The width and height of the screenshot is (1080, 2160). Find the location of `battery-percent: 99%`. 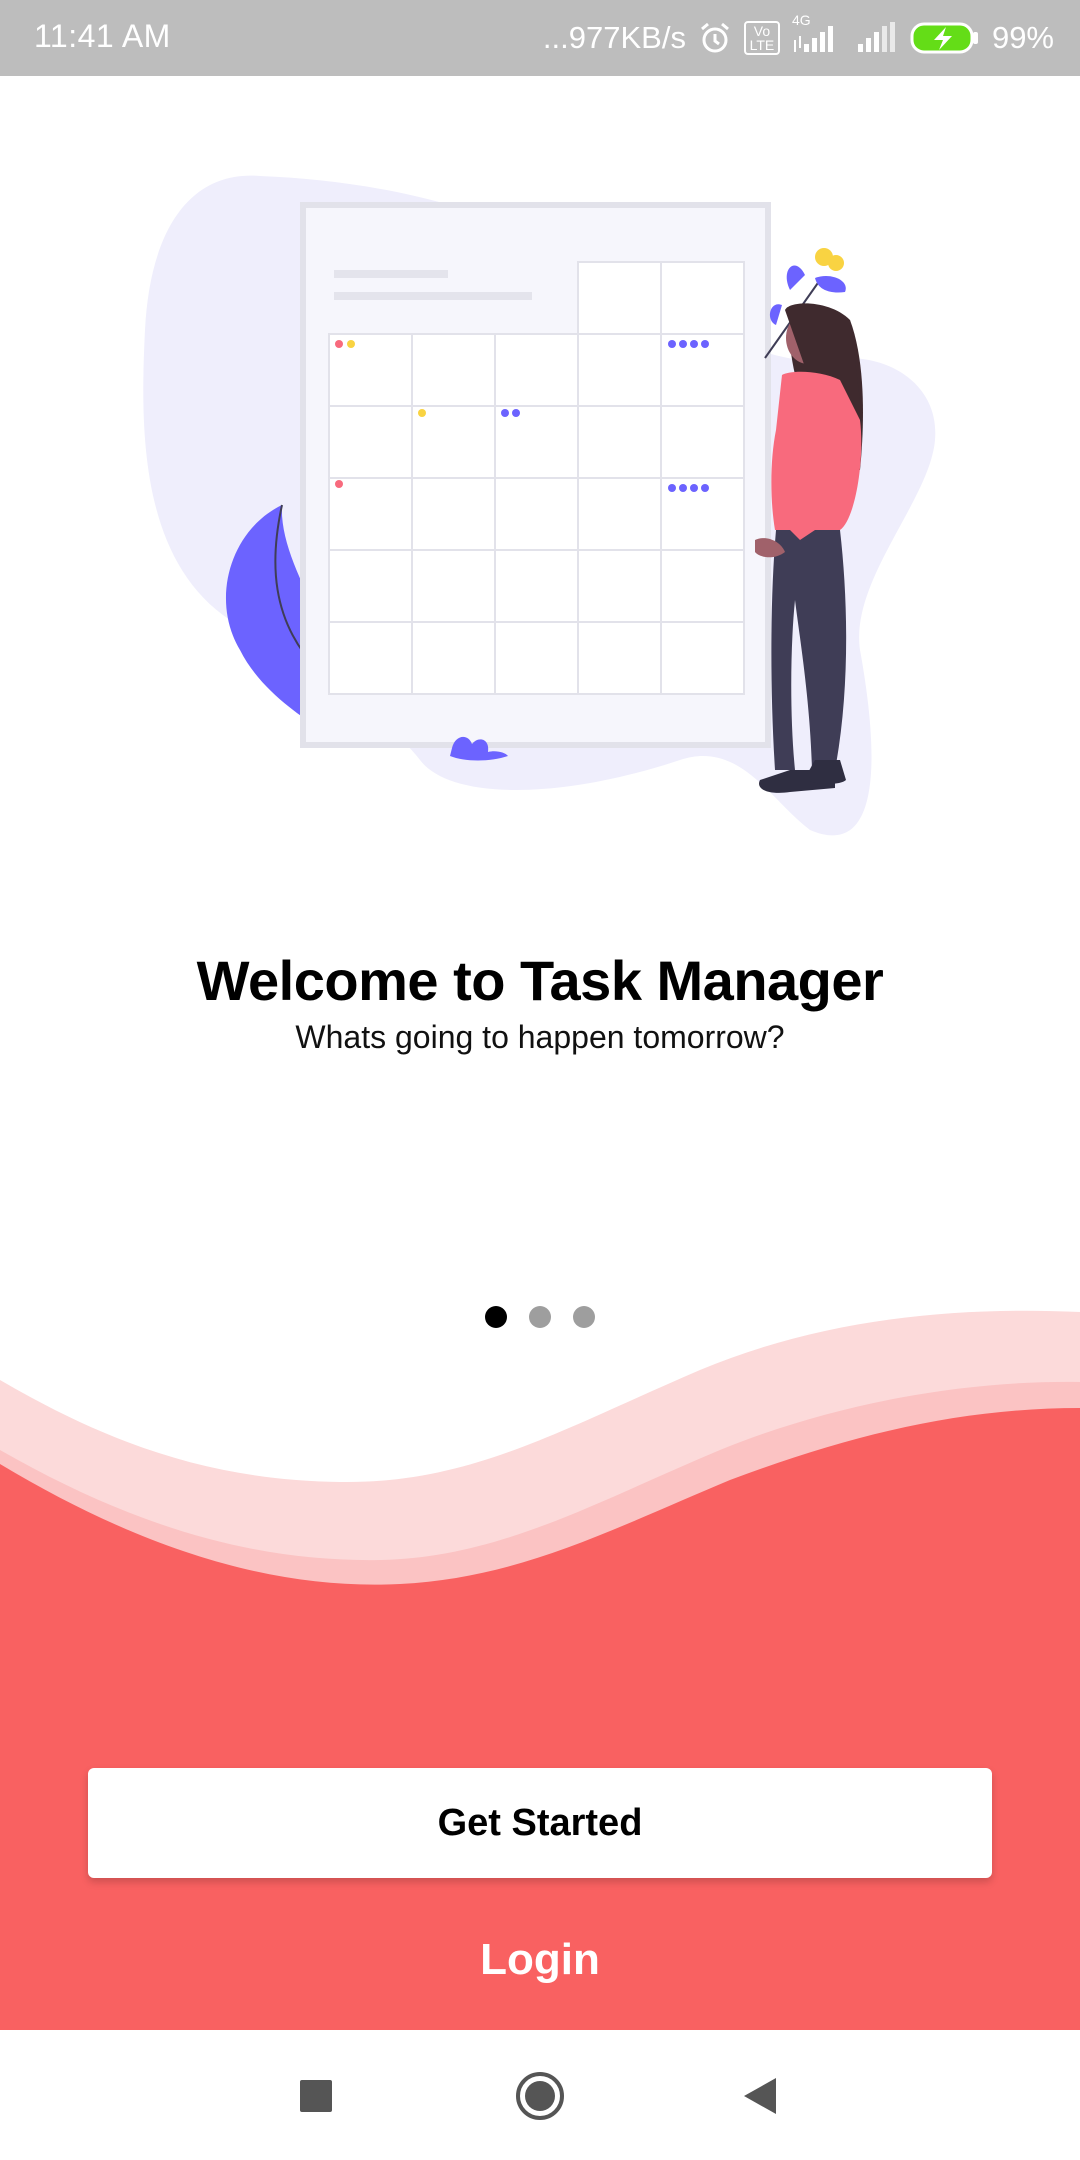

battery-percent: 99% is located at coordinates (1022, 37).